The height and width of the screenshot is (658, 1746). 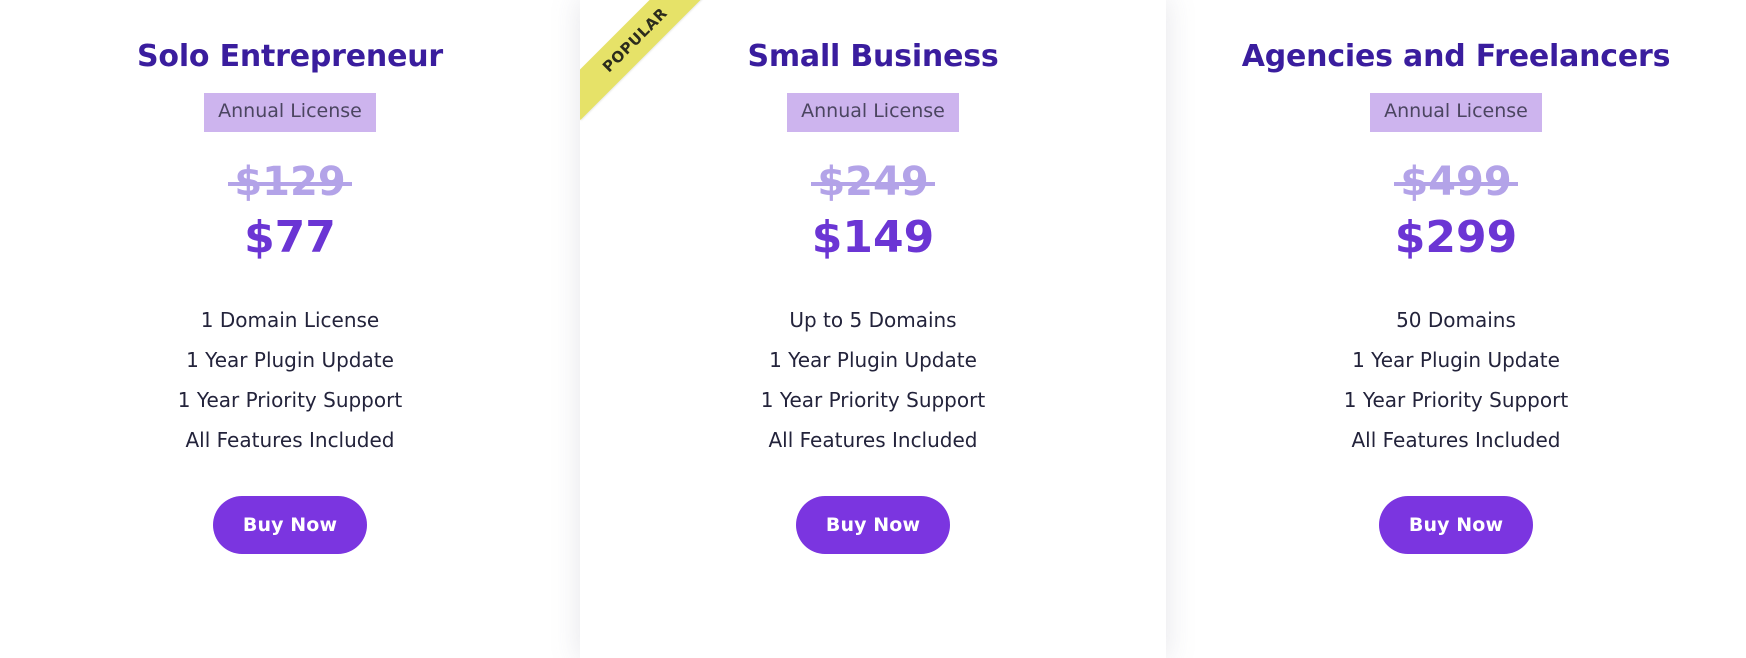 What do you see at coordinates (290, 181) in the screenshot?
I see `original-price: $129` at bounding box center [290, 181].